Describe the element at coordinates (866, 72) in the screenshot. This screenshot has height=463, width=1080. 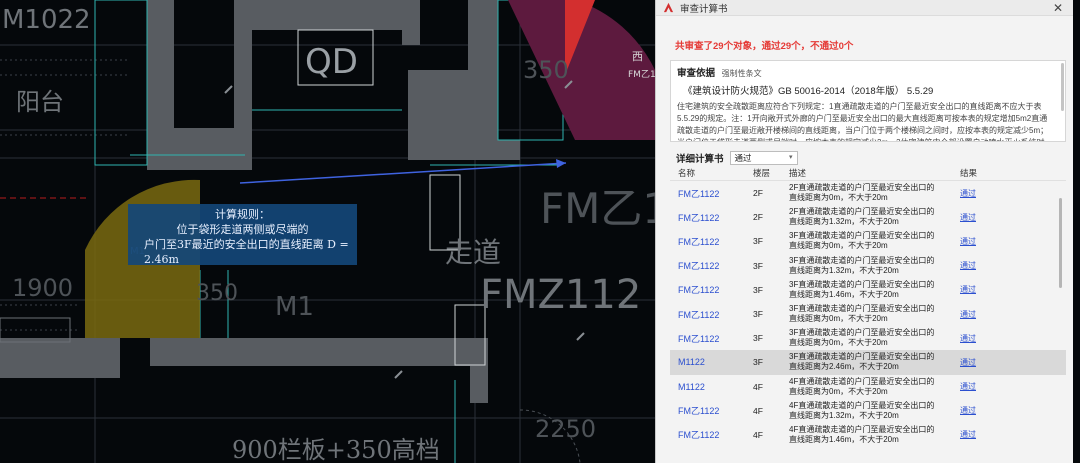
I see `basis-header: 审查依据 强制性条文` at that location.